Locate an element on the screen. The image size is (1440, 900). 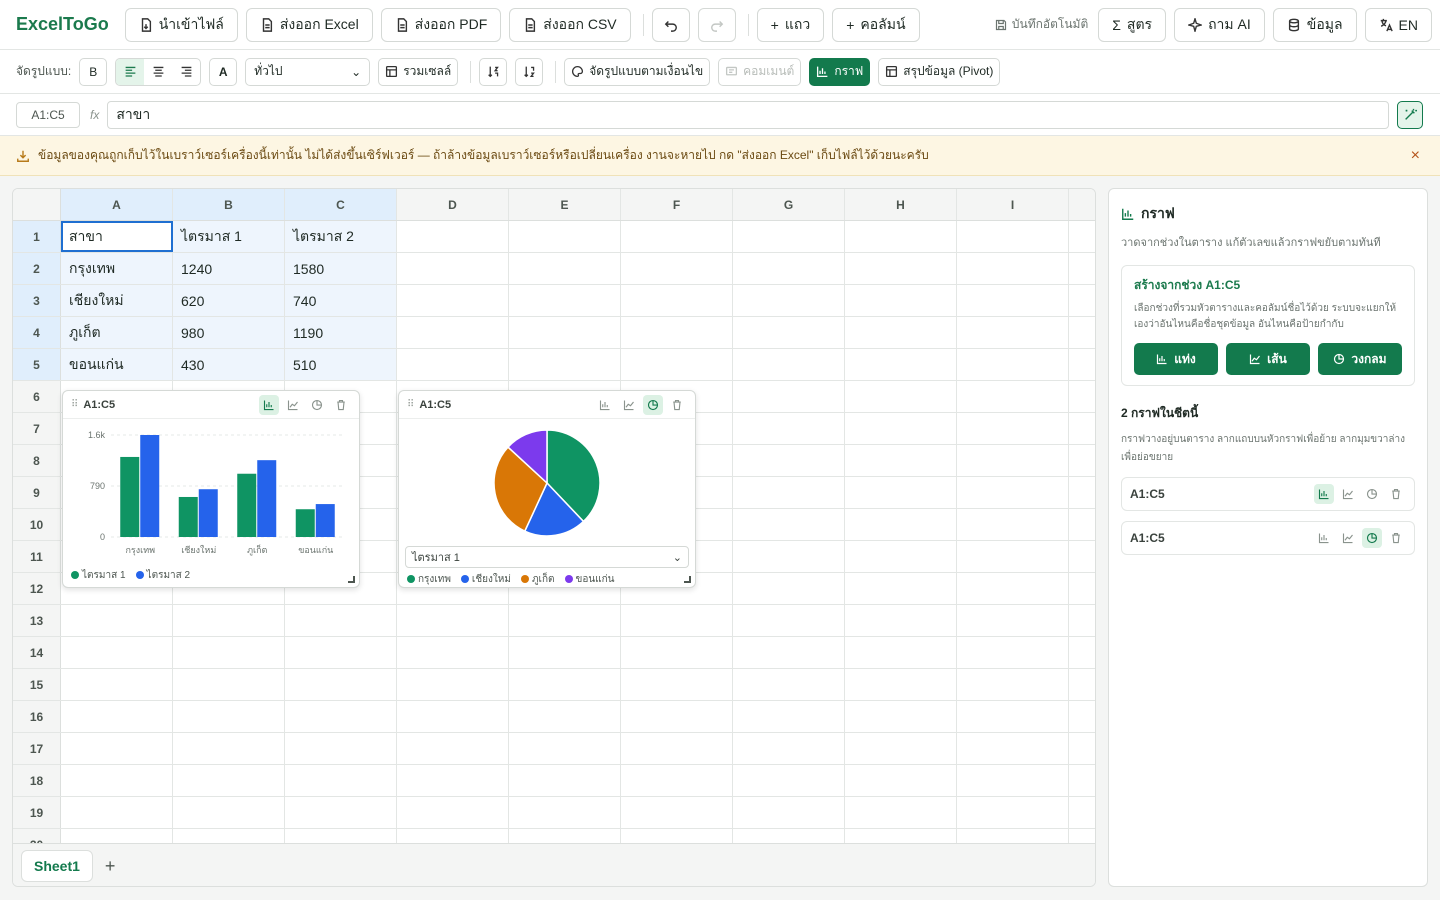
language-button: EN is located at coordinates (1398, 24).